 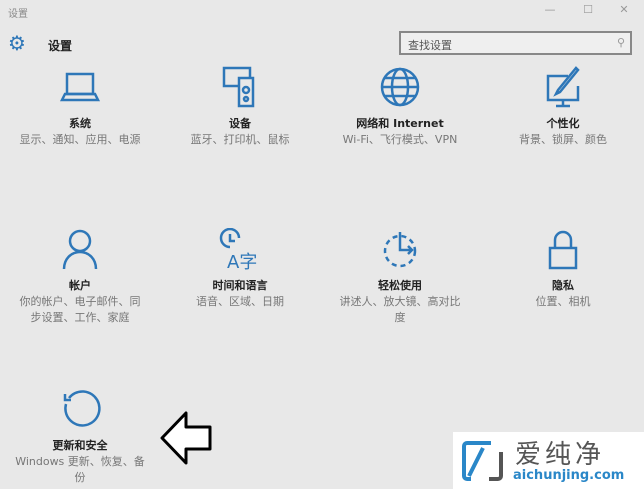 What do you see at coordinates (400, 139) in the screenshot?
I see `tile-desc: Wi-Fi、飞行模式、VPN` at bounding box center [400, 139].